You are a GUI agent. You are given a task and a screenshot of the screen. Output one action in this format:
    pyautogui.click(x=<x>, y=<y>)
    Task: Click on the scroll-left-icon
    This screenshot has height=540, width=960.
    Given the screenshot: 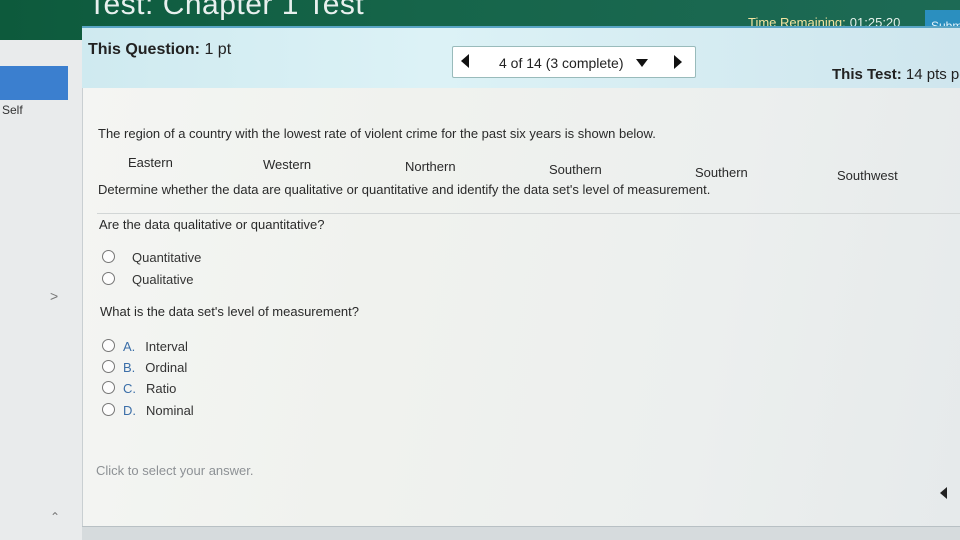 What is the action you would take?
    pyautogui.click(x=943, y=493)
    